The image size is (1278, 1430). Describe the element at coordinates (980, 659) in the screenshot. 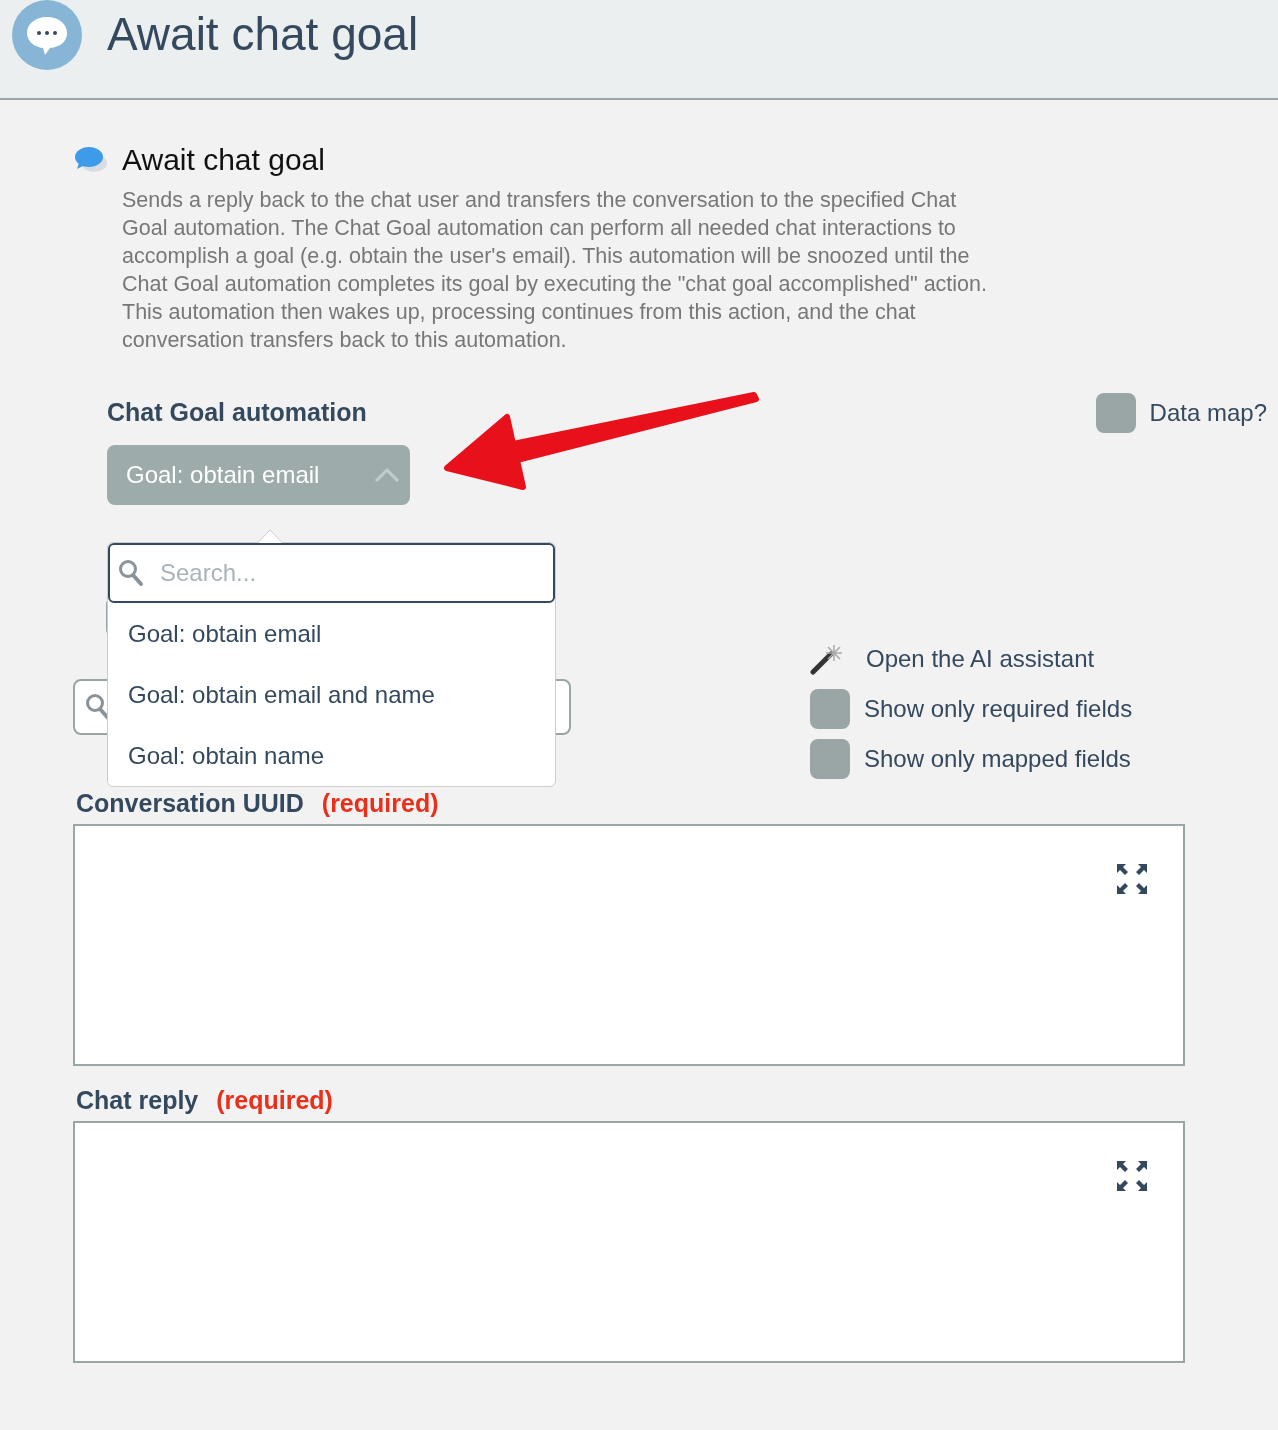

I see `ai-assistant-link: Open the AI assistant` at that location.